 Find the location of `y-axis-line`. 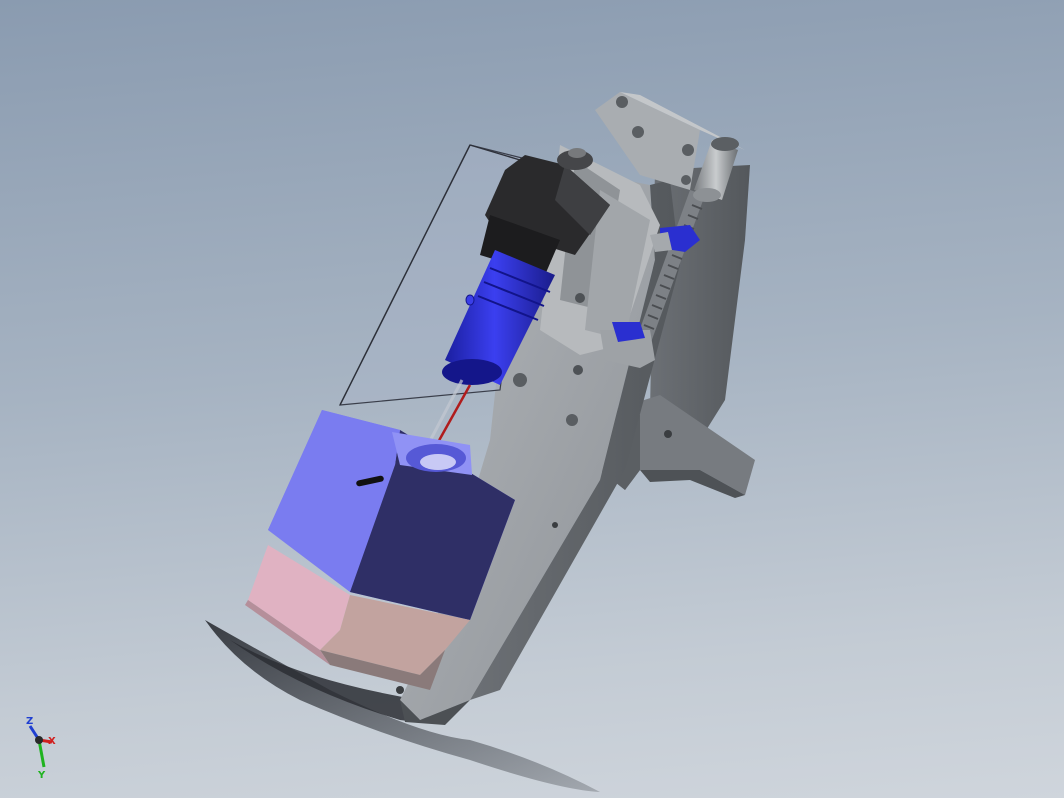

y-axis-line is located at coordinates (41, 753).